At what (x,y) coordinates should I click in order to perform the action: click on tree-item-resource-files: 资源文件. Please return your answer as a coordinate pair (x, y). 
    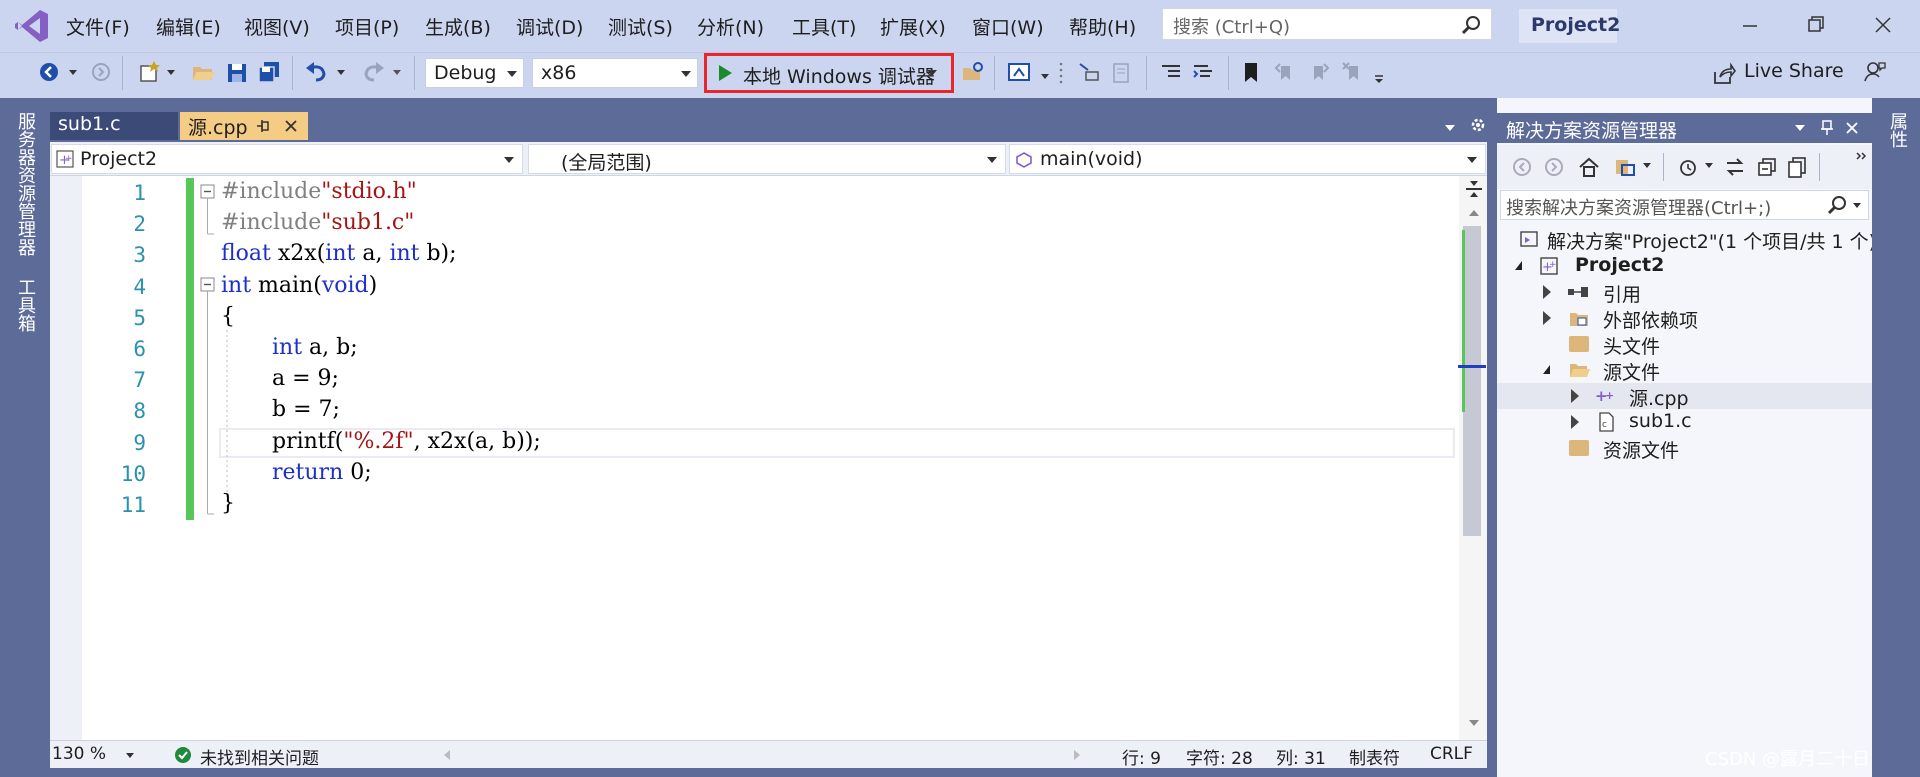
    Looking at the image, I should click on (1684, 448).